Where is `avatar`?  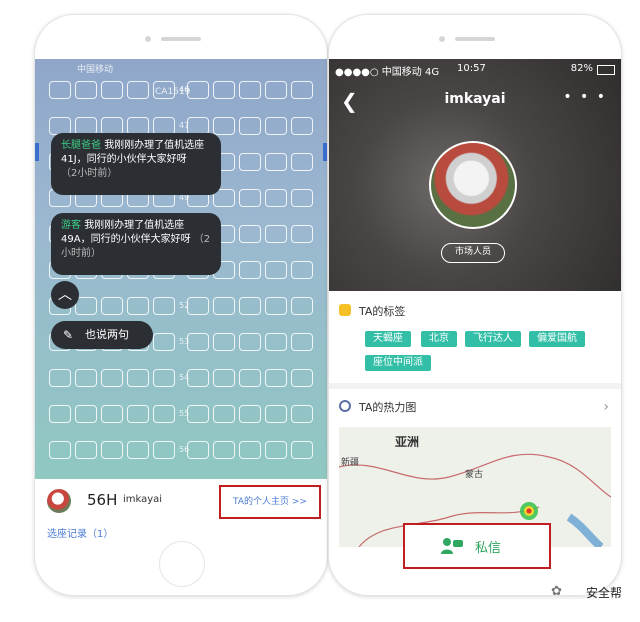
avatar is located at coordinates (59, 501).